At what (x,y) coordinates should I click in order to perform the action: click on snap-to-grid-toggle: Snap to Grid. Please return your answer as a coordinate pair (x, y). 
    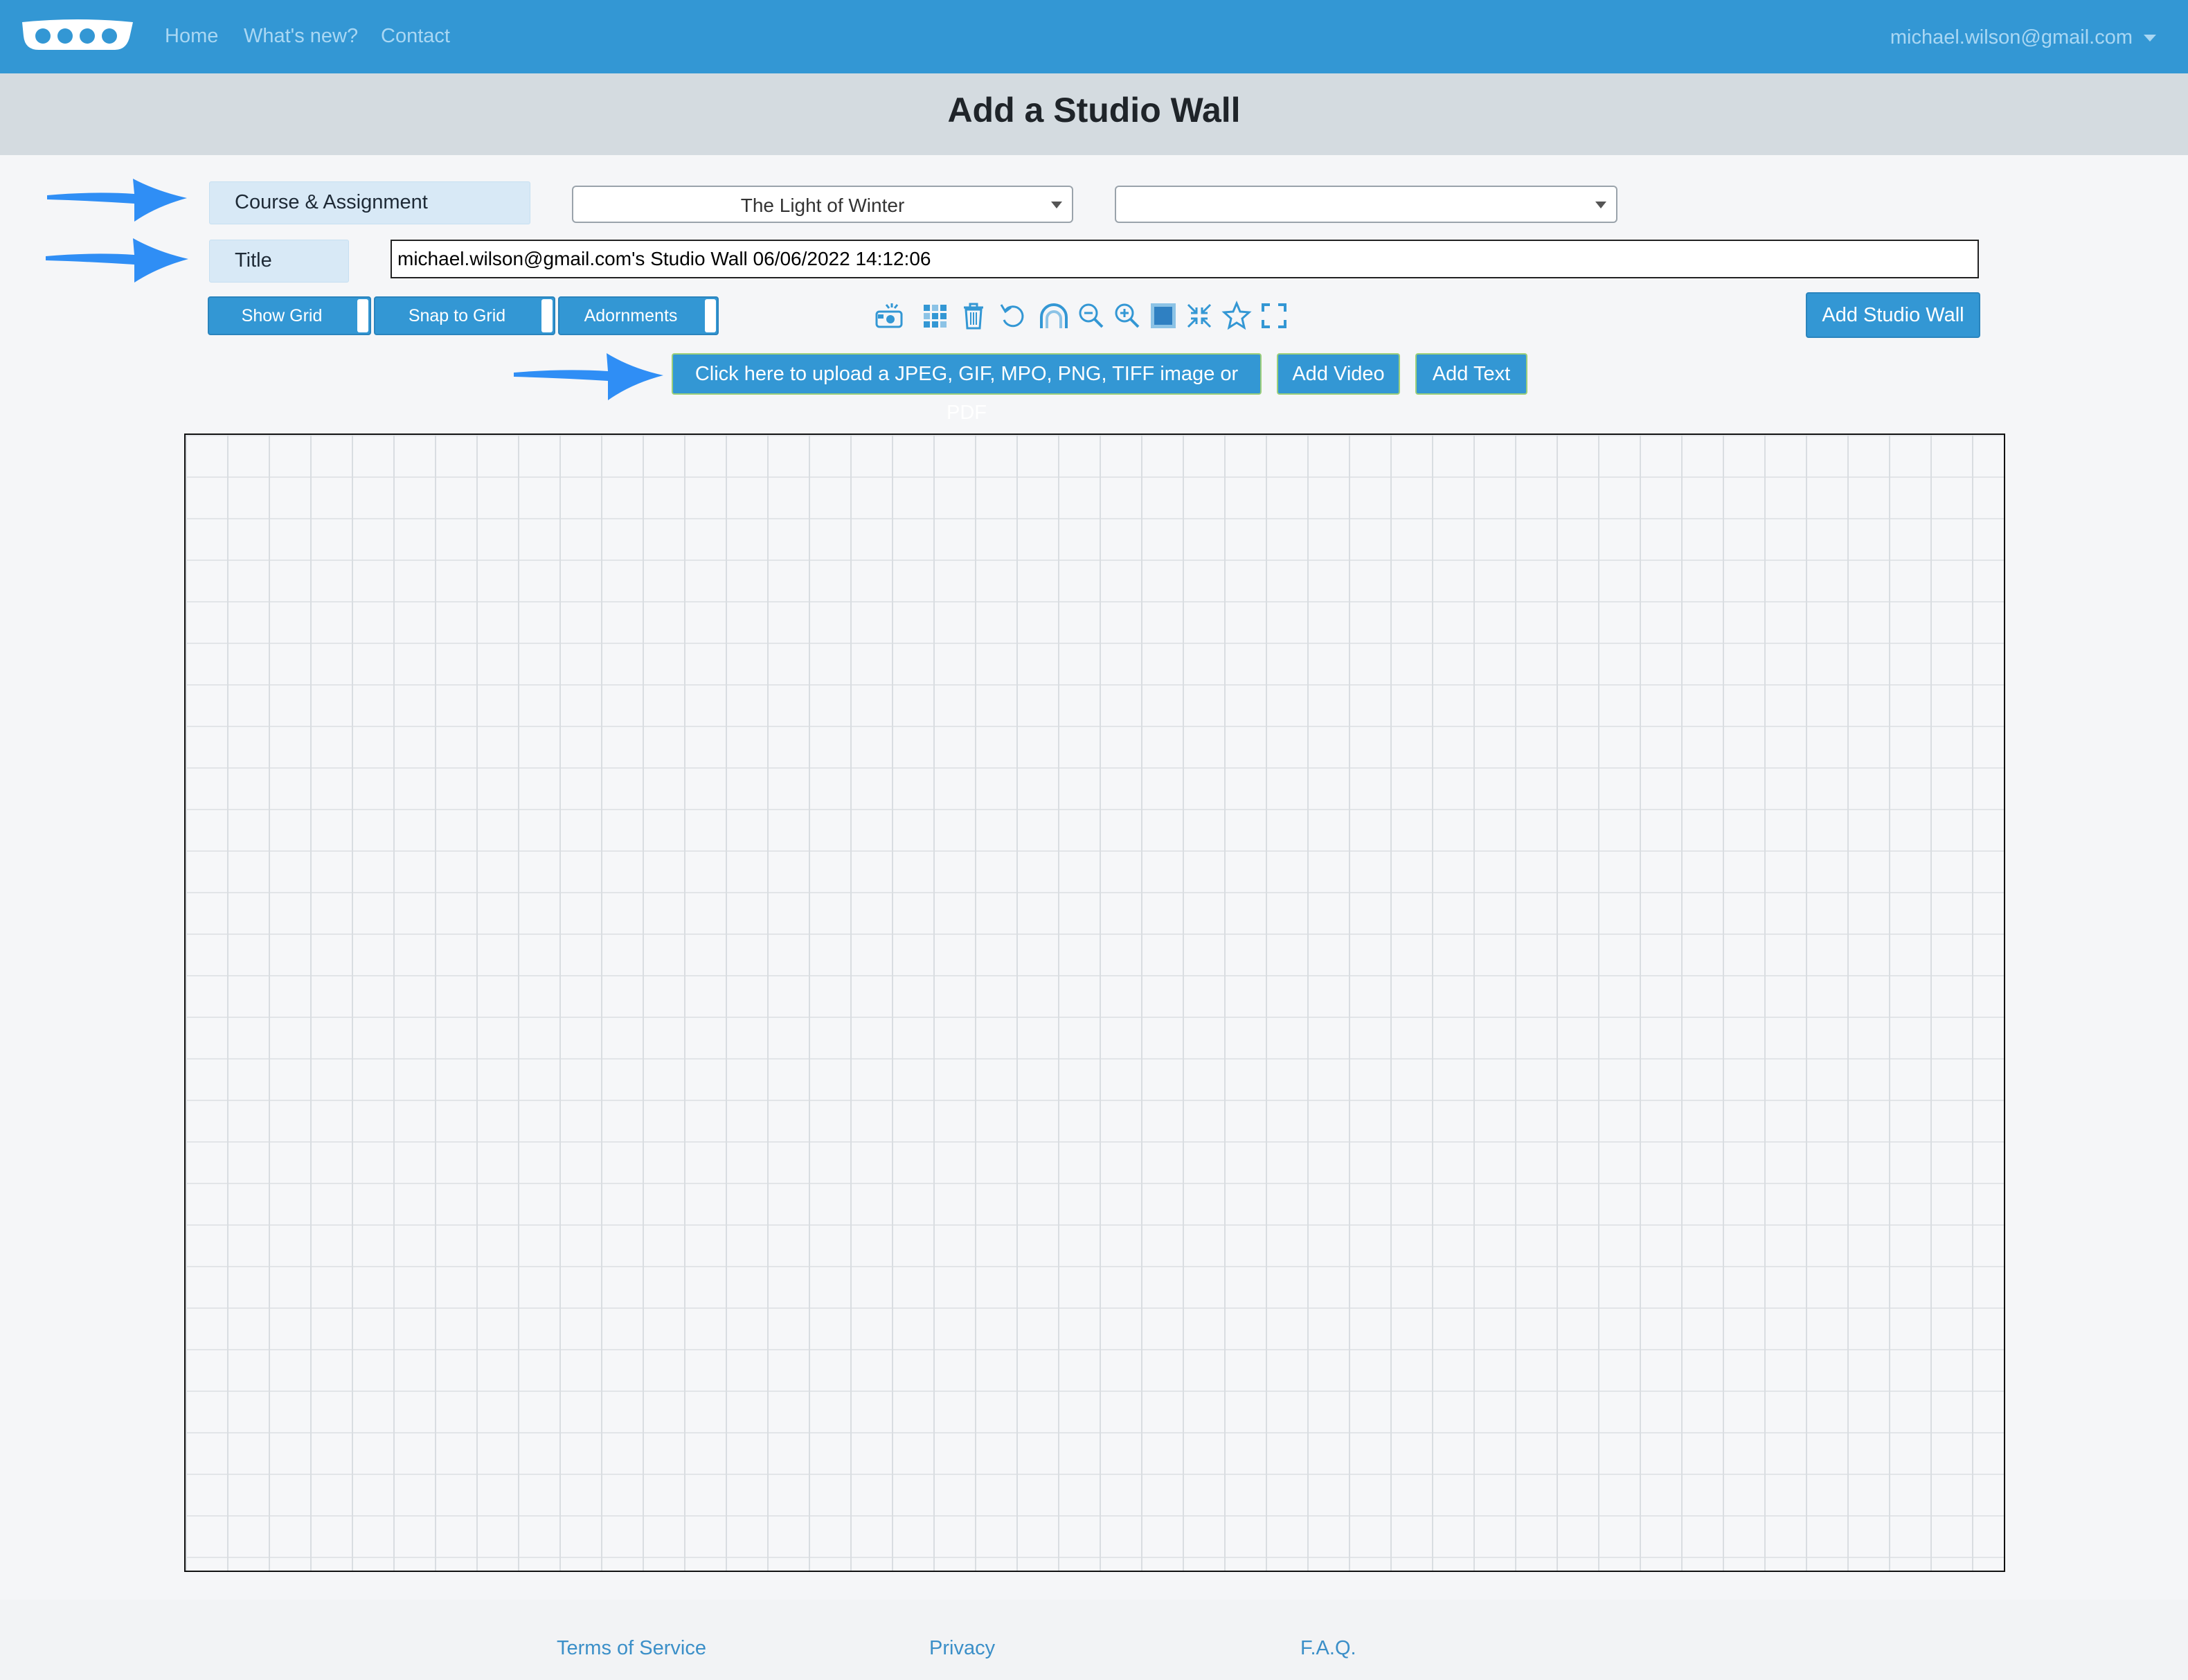
    Looking at the image, I should click on (465, 315).